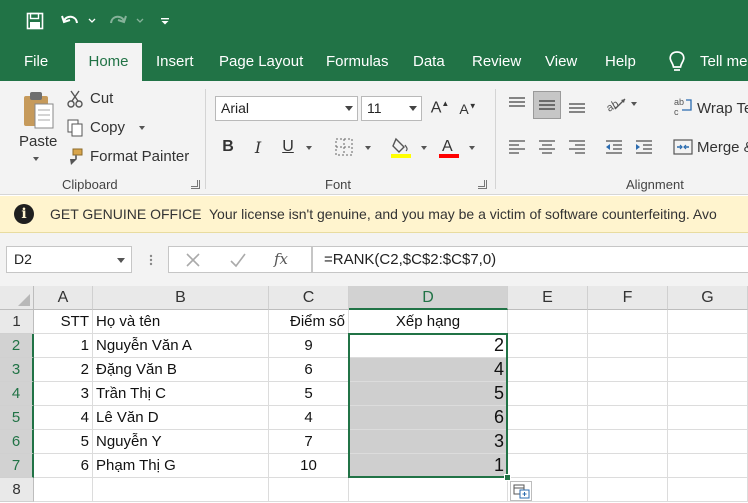  Describe the element at coordinates (344, 147) in the screenshot. I see `borders-icon` at that location.